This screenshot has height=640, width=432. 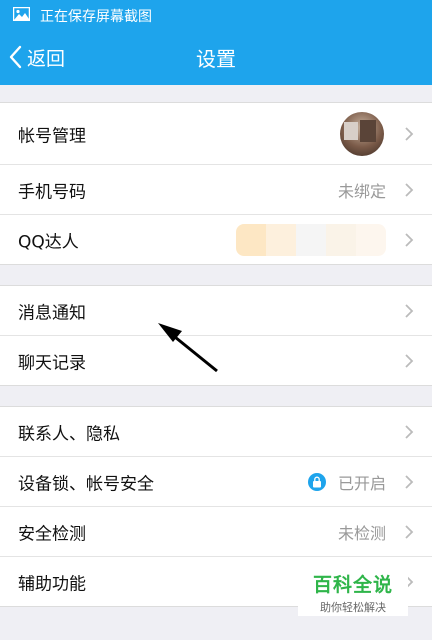 I want to click on nav-bar: 返回 设置, so click(x=216, y=57).